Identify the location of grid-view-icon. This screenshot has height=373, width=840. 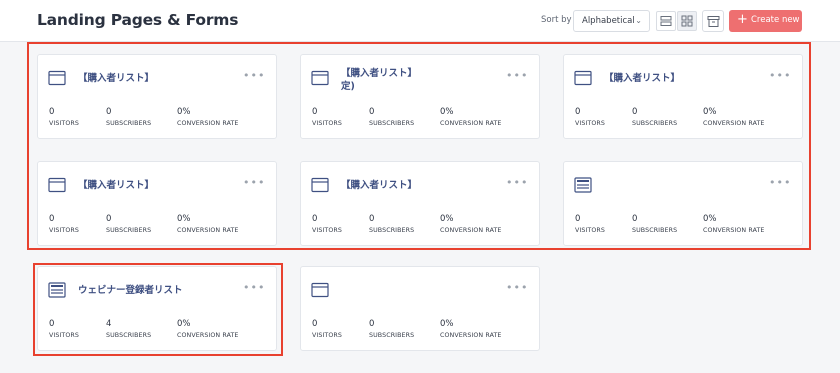
(687, 21).